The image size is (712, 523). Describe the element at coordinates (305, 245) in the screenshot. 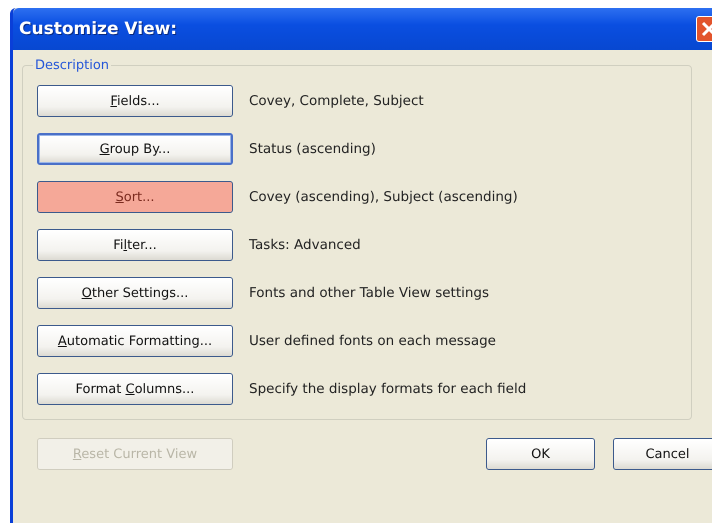

I see `setting-description: Tasks: Advanced` at that location.